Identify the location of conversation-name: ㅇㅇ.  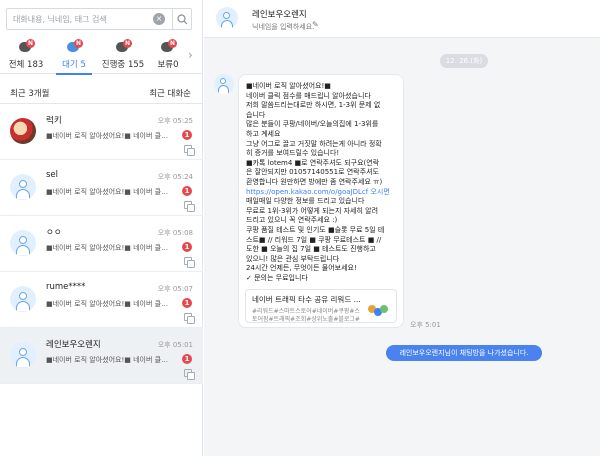
(54, 233).